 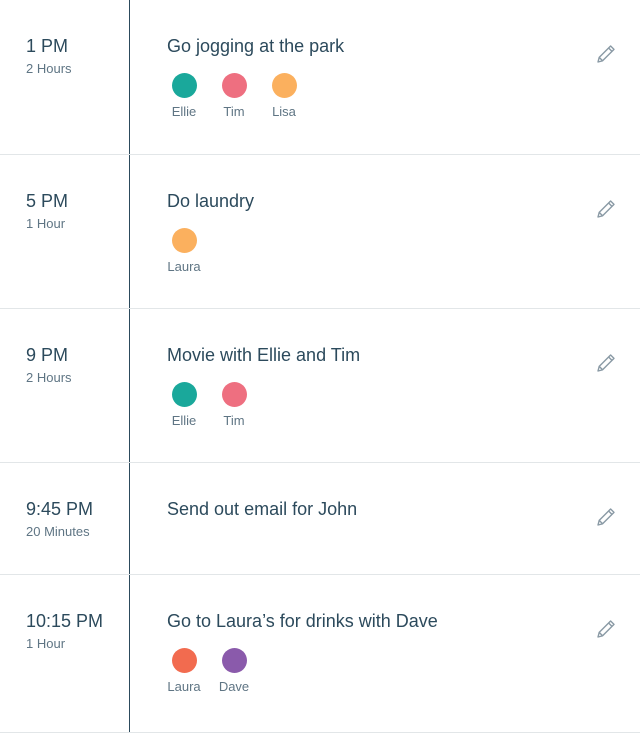 What do you see at coordinates (47, 46) in the screenshot?
I see `event-time: 1 PM` at bounding box center [47, 46].